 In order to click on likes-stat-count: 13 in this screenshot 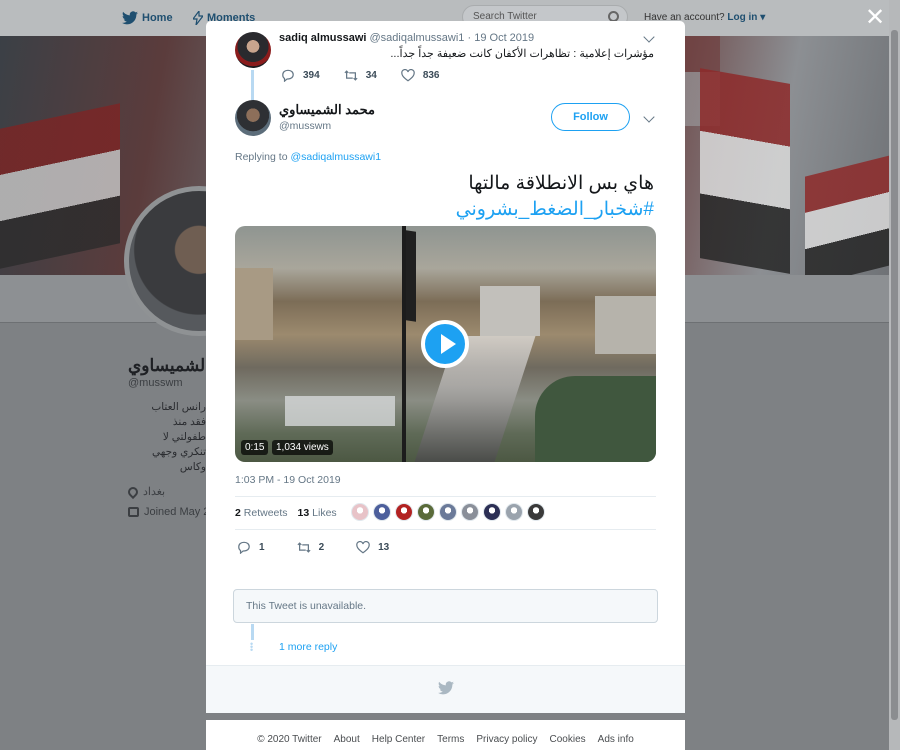, I will do `click(303, 513)`.